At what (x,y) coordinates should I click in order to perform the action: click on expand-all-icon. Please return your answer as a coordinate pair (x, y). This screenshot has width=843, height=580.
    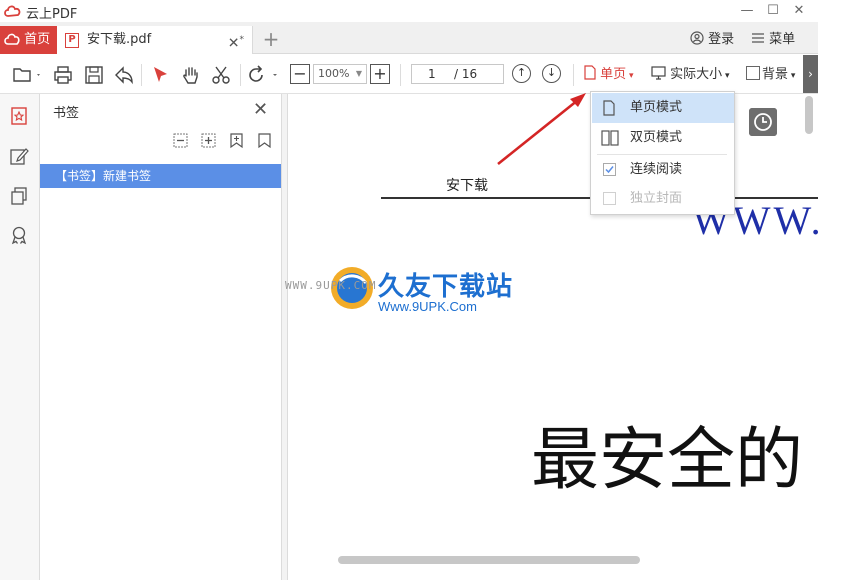
    Looking at the image, I should click on (208, 140).